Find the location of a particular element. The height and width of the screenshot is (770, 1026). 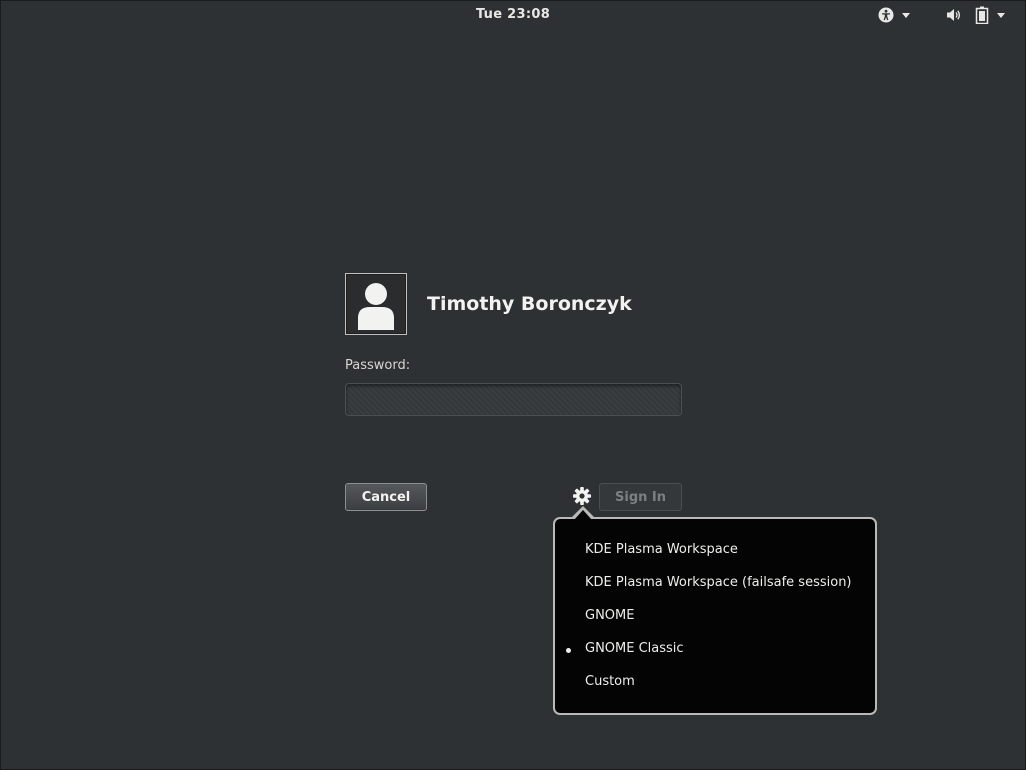

session-item-label: GNOME Classic is located at coordinates (634, 648).